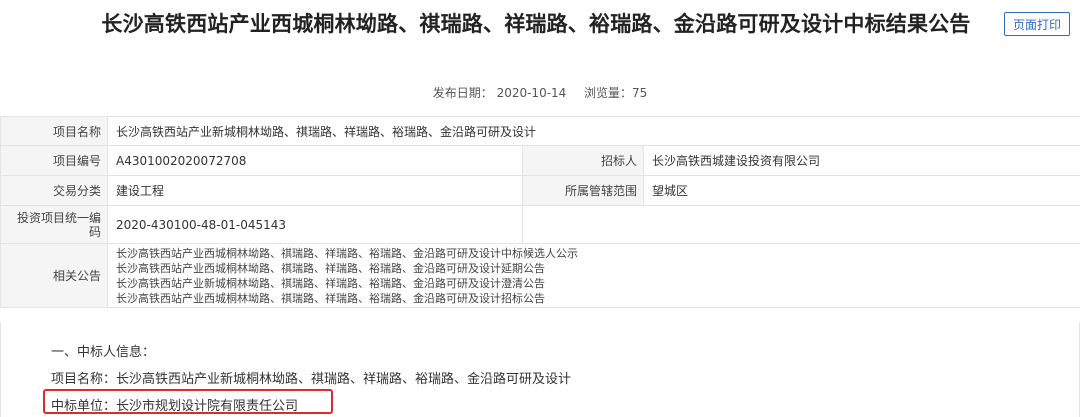 This screenshot has height=417, width=1080. Describe the element at coordinates (594, 298) in the screenshot. I see `related-notice-link: 长沙高铁西站产业西城桐林坳路、祺瑞路、祥瑞路、裕瑞路、金沿路可研及设计招标公告` at that location.